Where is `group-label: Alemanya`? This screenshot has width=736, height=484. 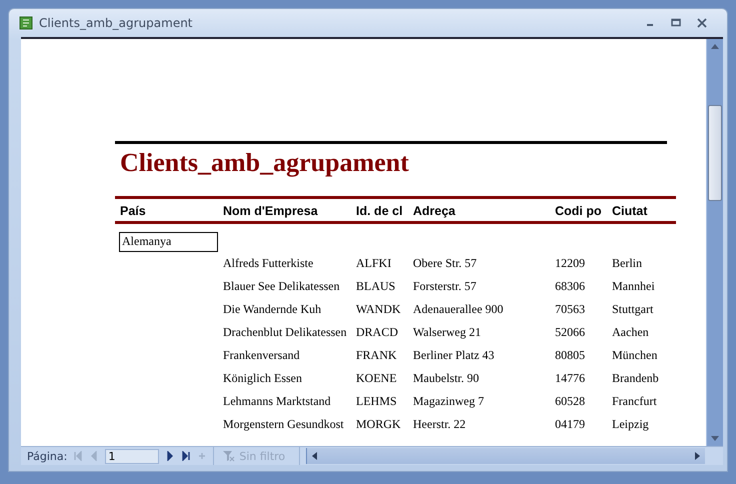 group-label: Alemanya is located at coordinates (168, 242).